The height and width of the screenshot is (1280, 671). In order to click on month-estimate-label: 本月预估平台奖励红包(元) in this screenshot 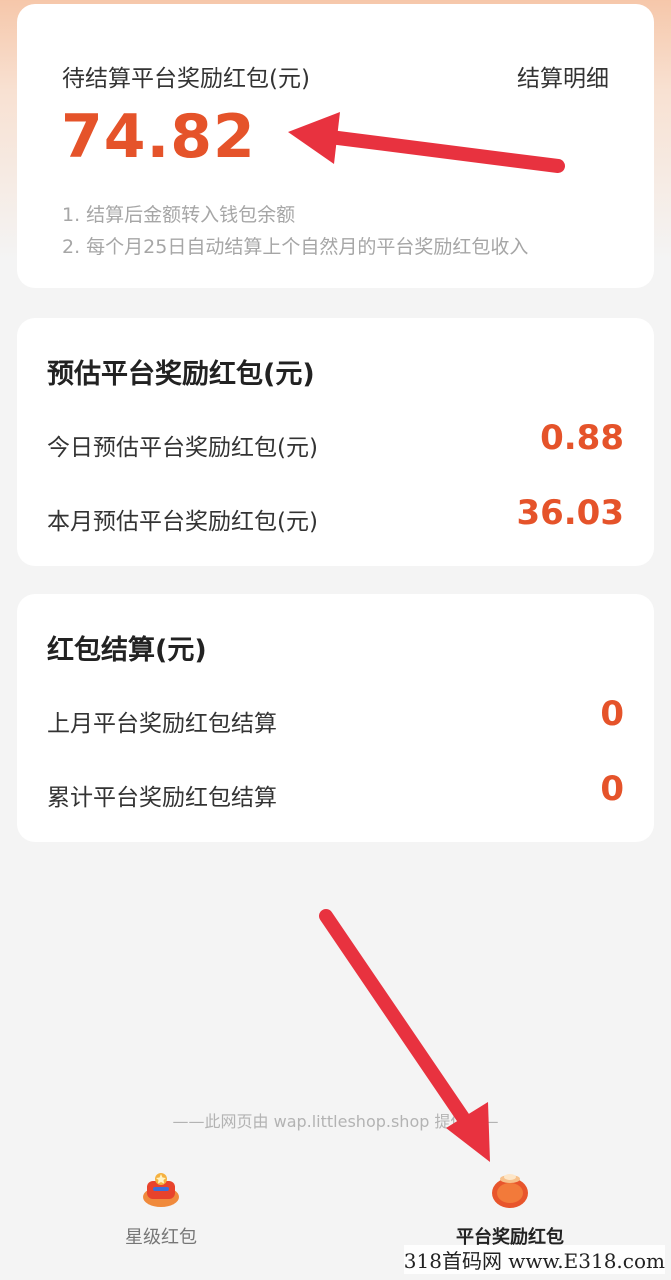, I will do `click(182, 522)`.